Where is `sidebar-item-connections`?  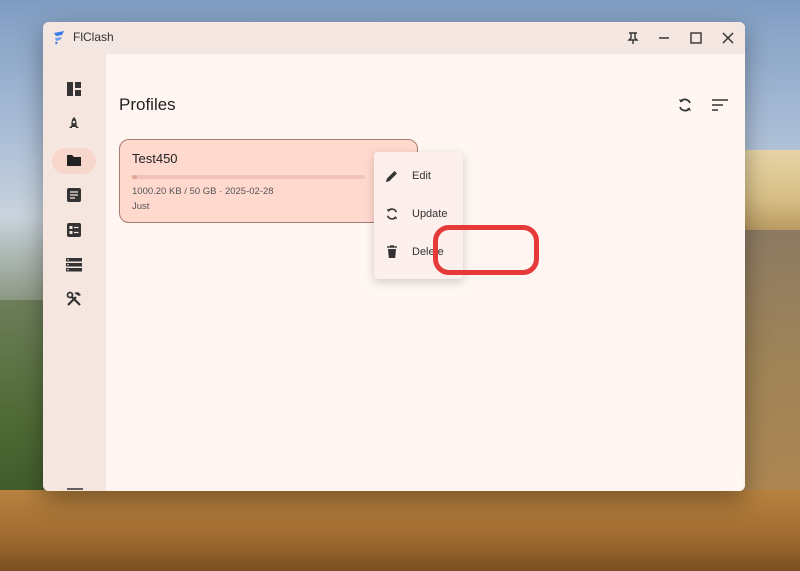
sidebar-item-connections is located at coordinates (74, 231).